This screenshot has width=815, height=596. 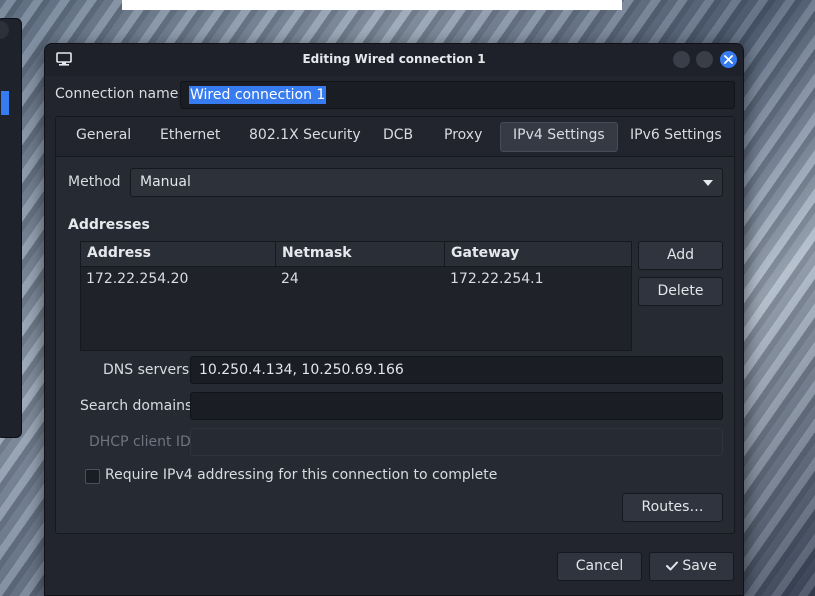 What do you see at coordinates (146, 370) in the screenshot?
I see `dns-servers-label: DNS servers` at bounding box center [146, 370].